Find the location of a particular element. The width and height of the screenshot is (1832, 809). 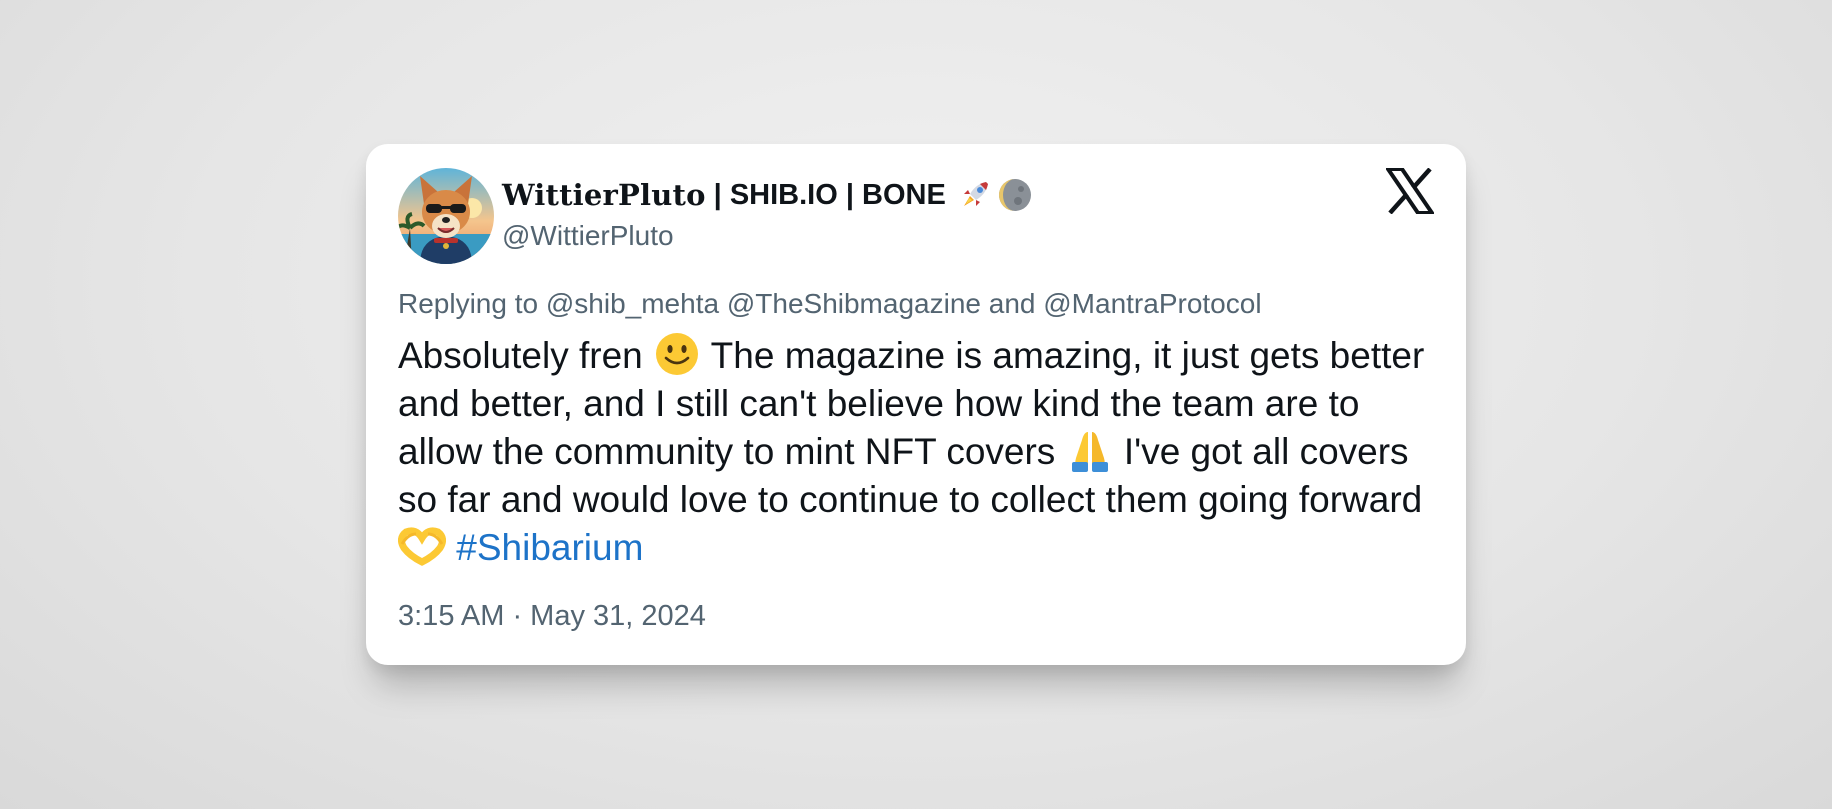

reply-mention: @TheShibmagazine is located at coordinates (854, 303).